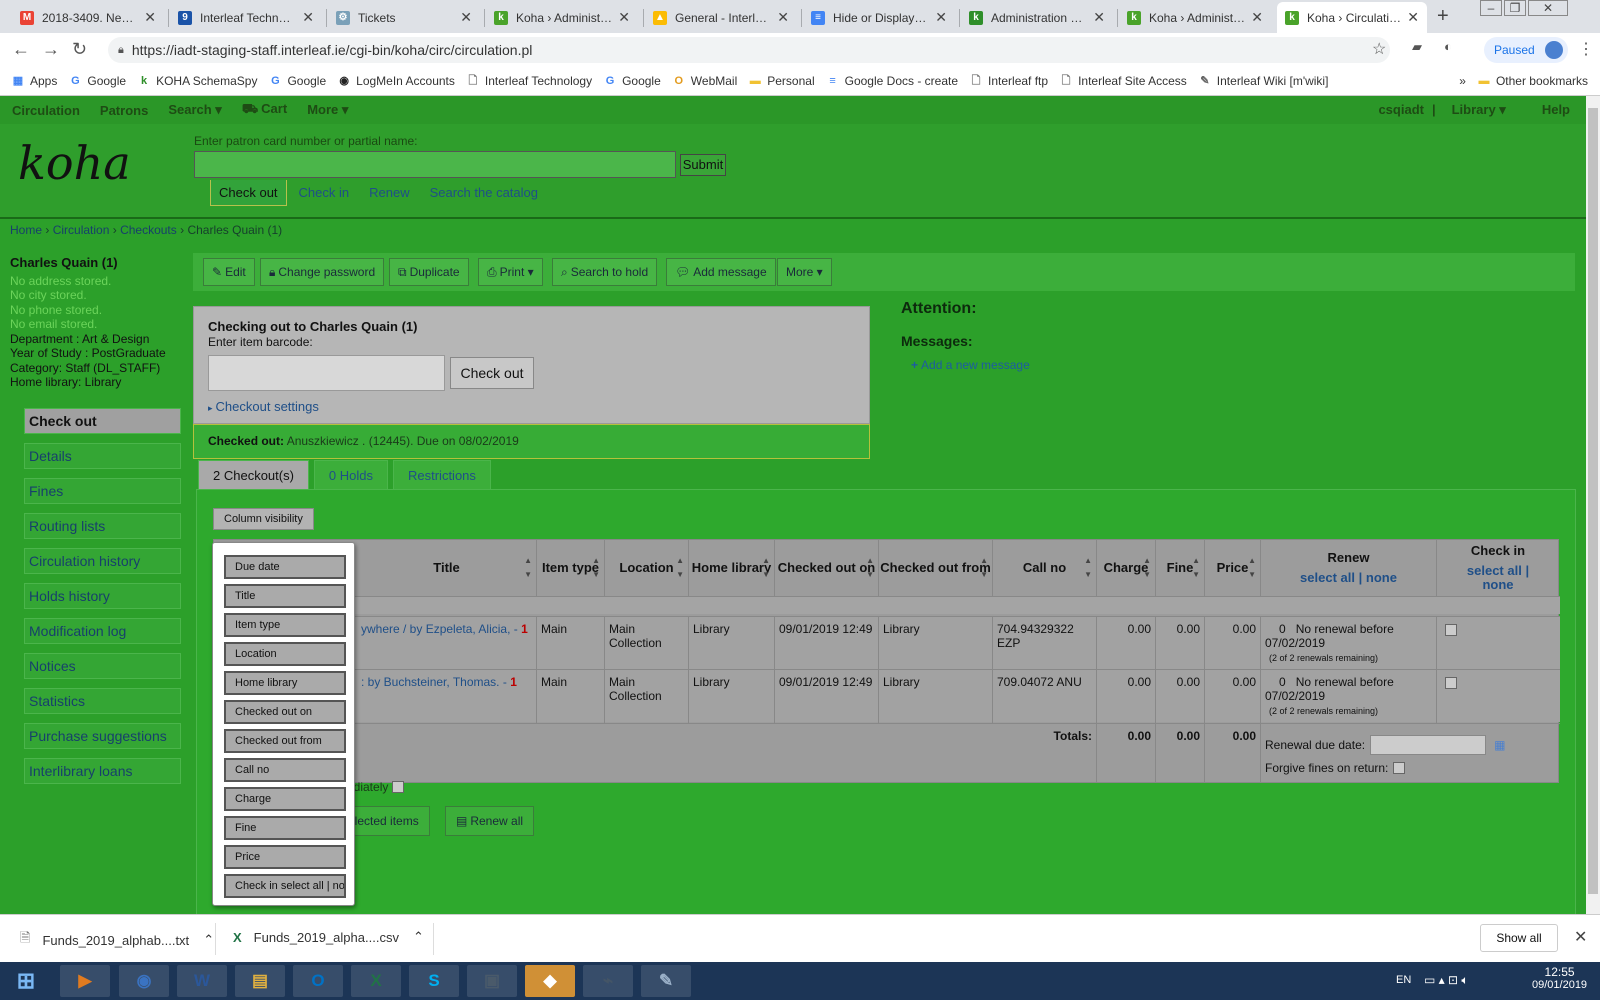 The image size is (1600, 1000). Describe the element at coordinates (608, 981) in the screenshot. I see `putty-icon: ⌁` at that location.